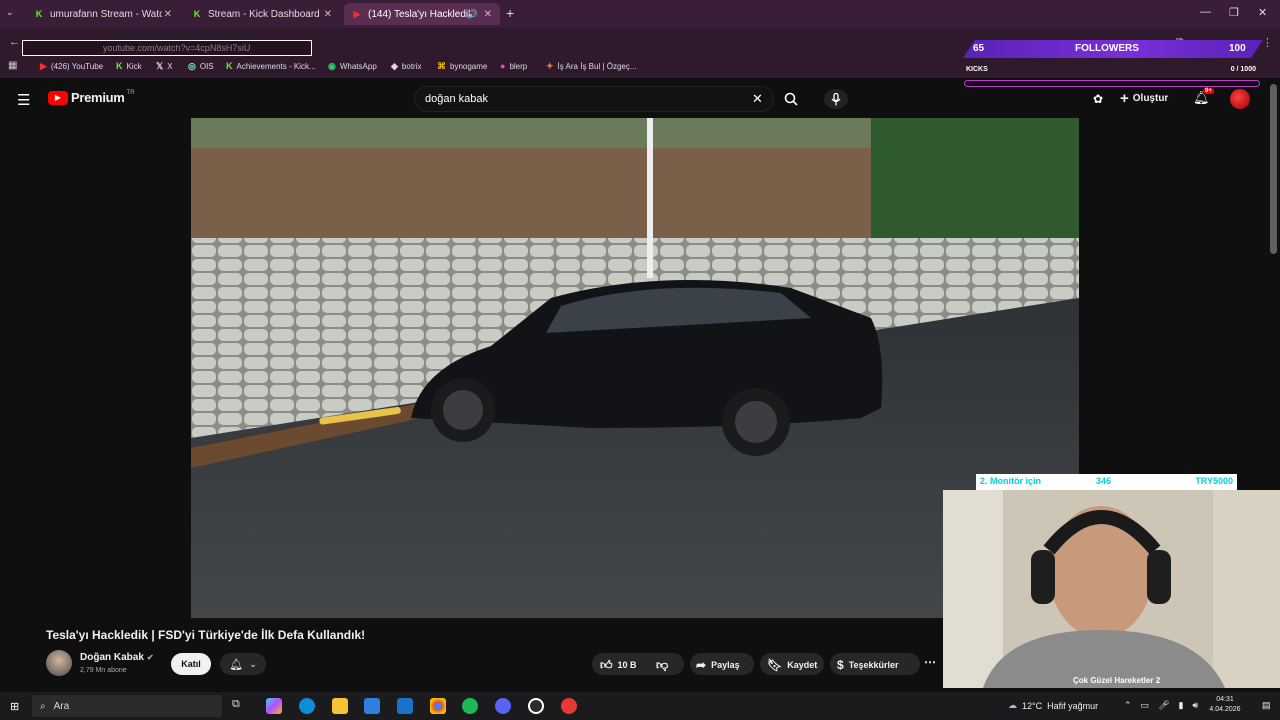 The image size is (1280, 720). What do you see at coordinates (1128, 705) in the screenshot?
I see `tray-chevron-icon: ⌃` at bounding box center [1128, 705].